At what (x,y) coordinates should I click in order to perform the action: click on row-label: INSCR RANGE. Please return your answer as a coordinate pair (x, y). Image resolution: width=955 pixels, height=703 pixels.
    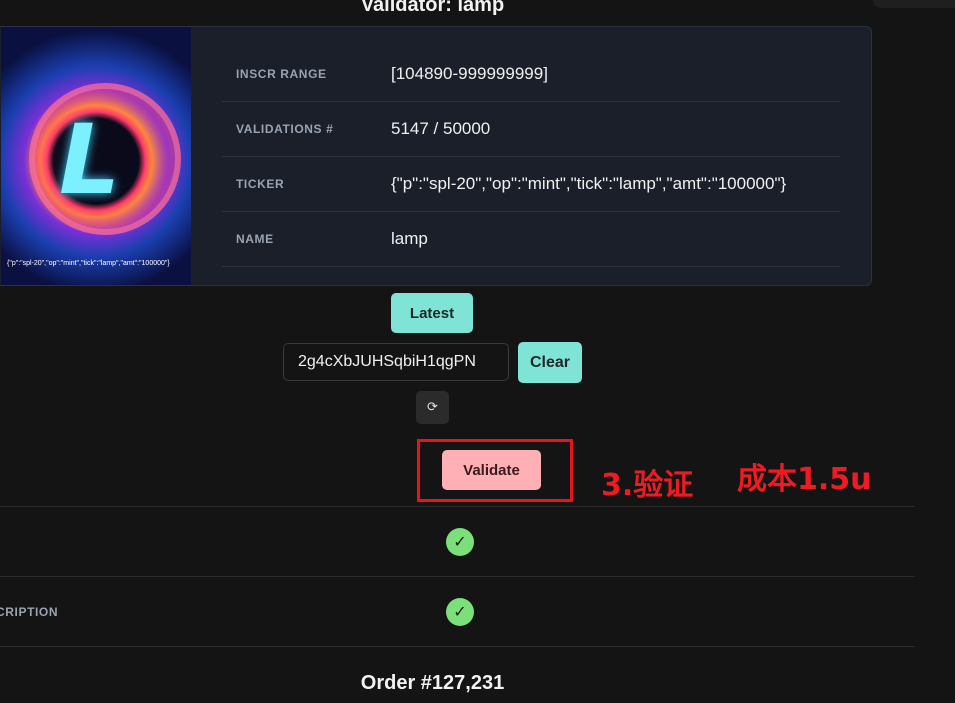
    Looking at the image, I should click on (281, 74).